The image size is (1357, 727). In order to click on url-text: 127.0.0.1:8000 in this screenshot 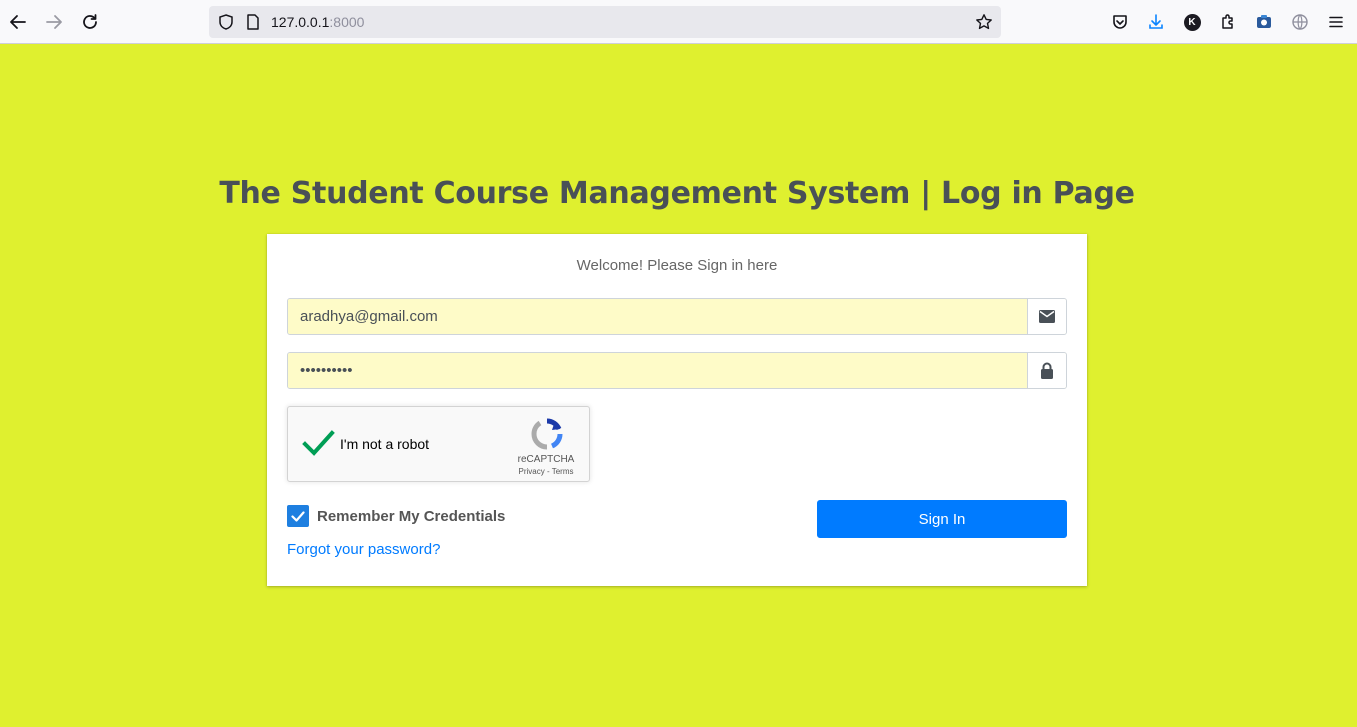, I will do `click(317, 22)`.